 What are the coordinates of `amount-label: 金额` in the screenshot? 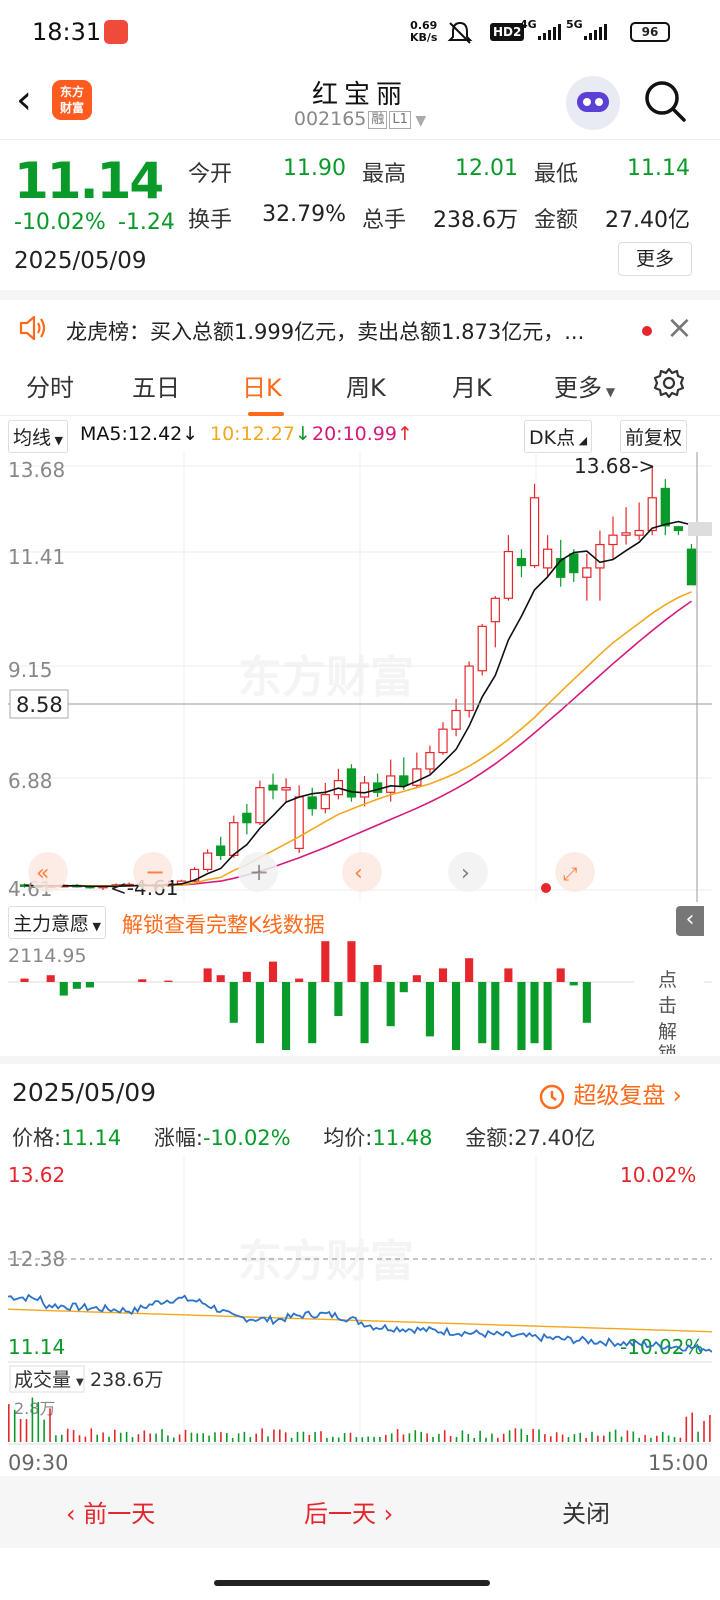 It's located at (556, 220).